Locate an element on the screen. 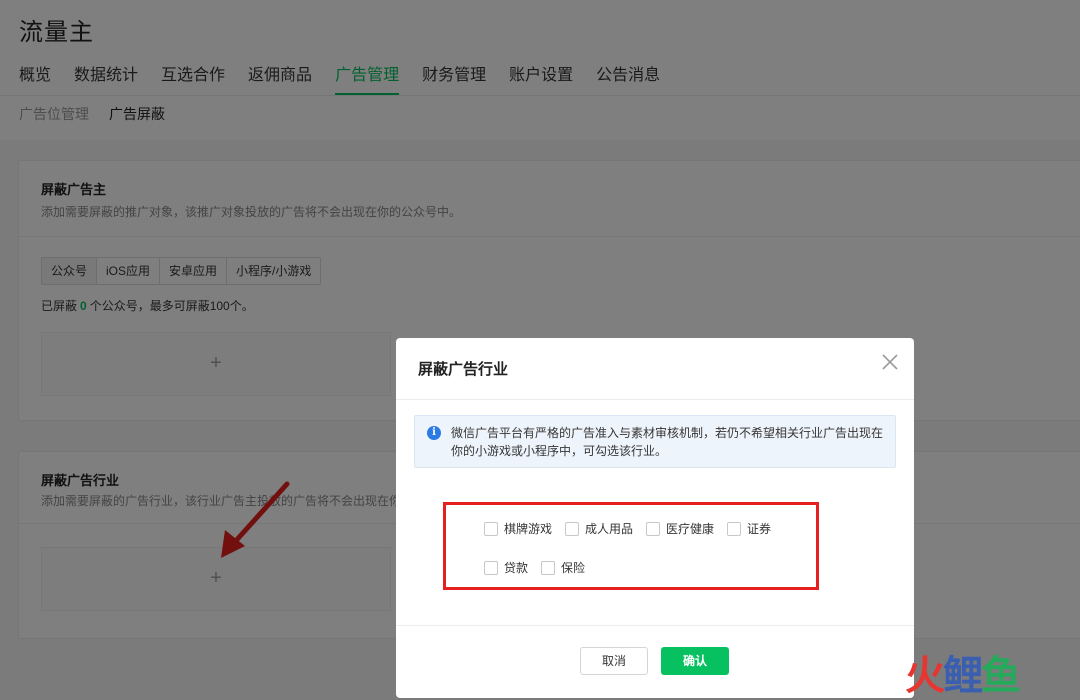 This screenshot has height=700, width=1080. option-securities: 证券 is located at coordinates (749, 528).